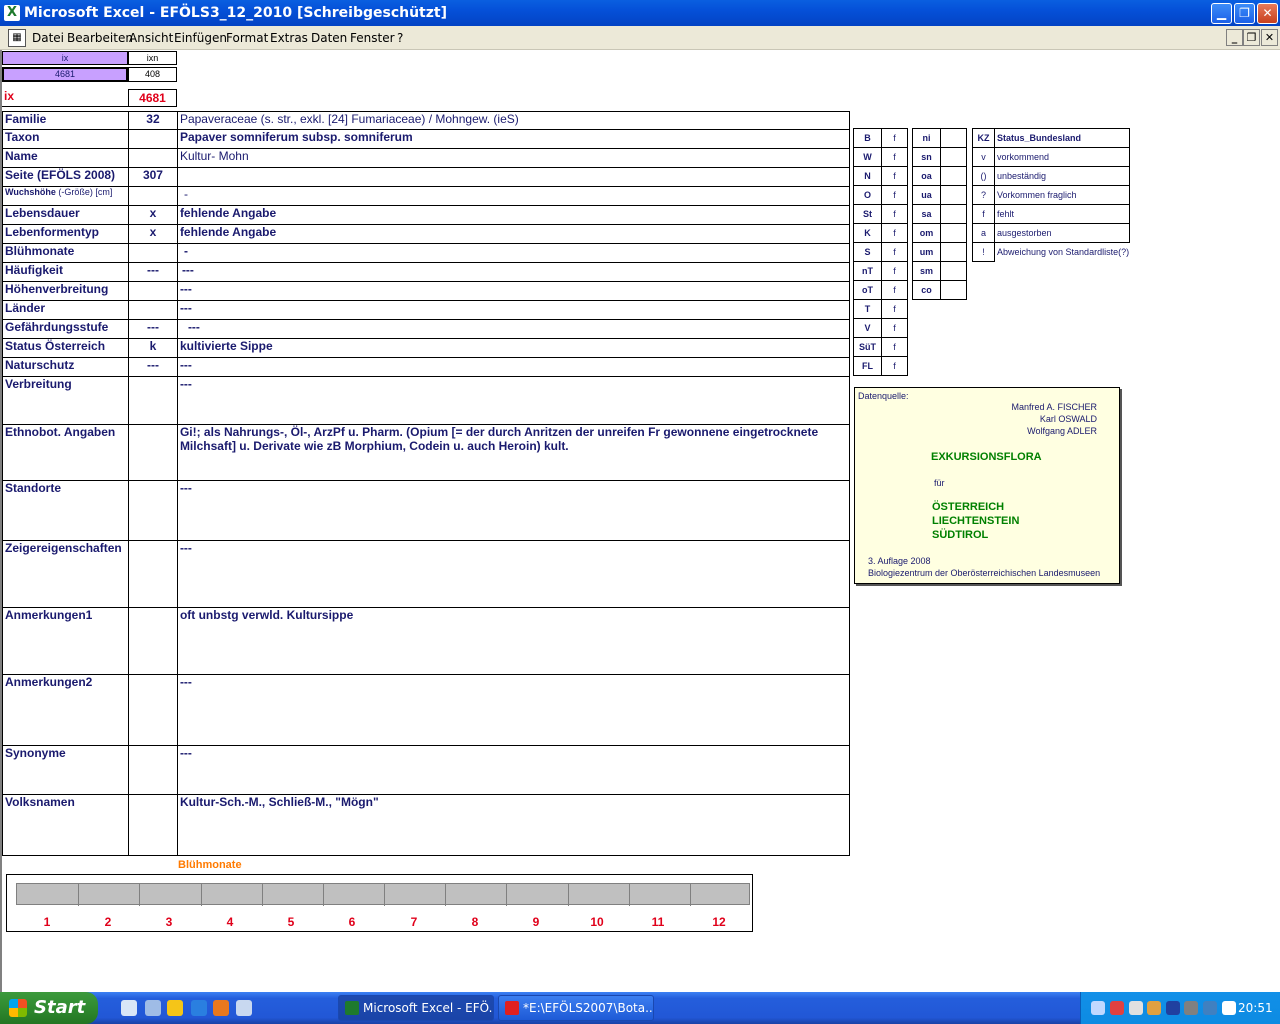 Image resolution: width=1280 pixels, height=1024 pixels. Describe the element at coordinates (65, 234) in the screenshot. I see `row-label: Lebenformentyp` at that location.